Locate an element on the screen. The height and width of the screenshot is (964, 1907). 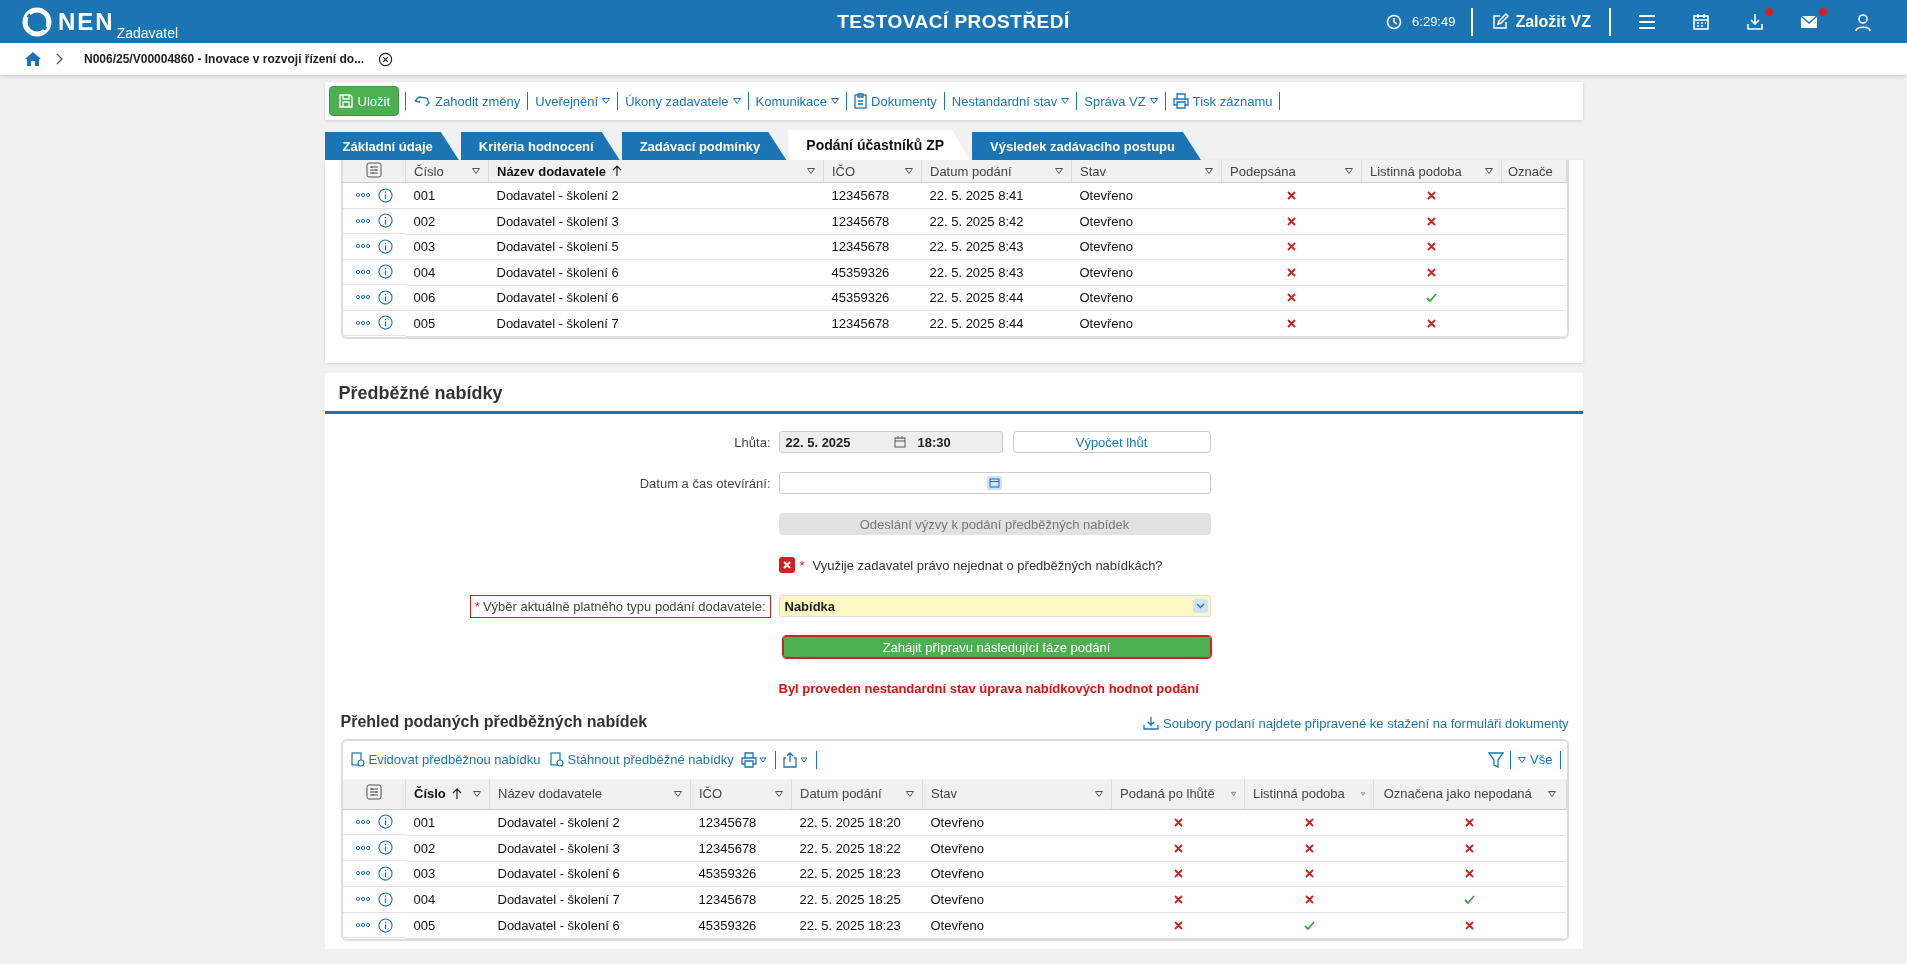
toolbar-link: Uveřejnění is located at coordinates (573, 101).